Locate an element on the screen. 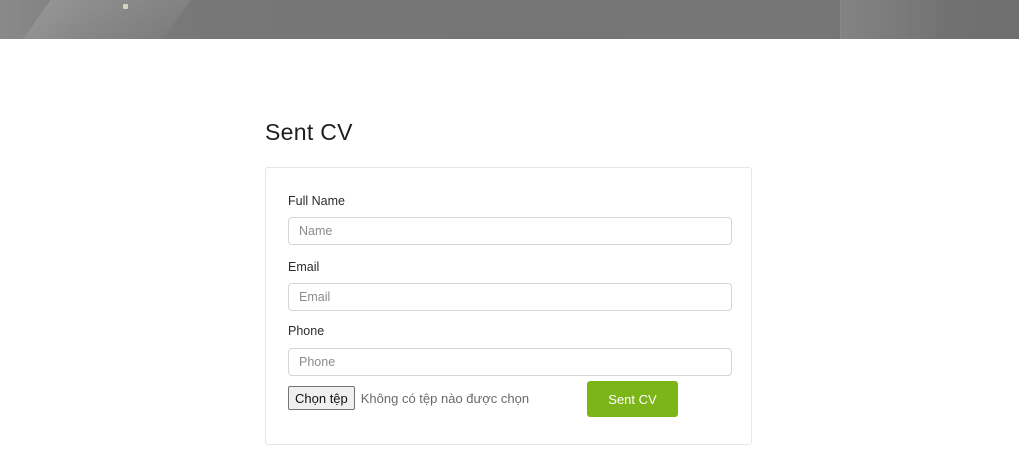 The height and width of the screenshot is (468, 1019). page-title: Sent CV is located at coordinates (309, 132).